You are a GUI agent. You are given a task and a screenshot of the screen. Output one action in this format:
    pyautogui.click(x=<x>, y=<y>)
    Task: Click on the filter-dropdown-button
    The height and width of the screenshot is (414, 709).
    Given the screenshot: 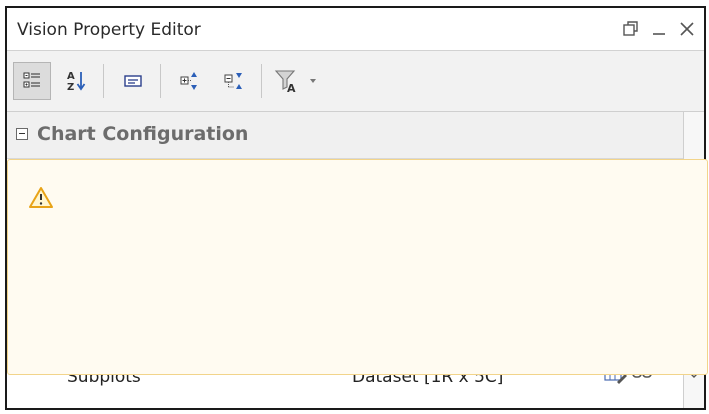 What is the action you would take?
    pyautogui.click(x=313, y=81)
    